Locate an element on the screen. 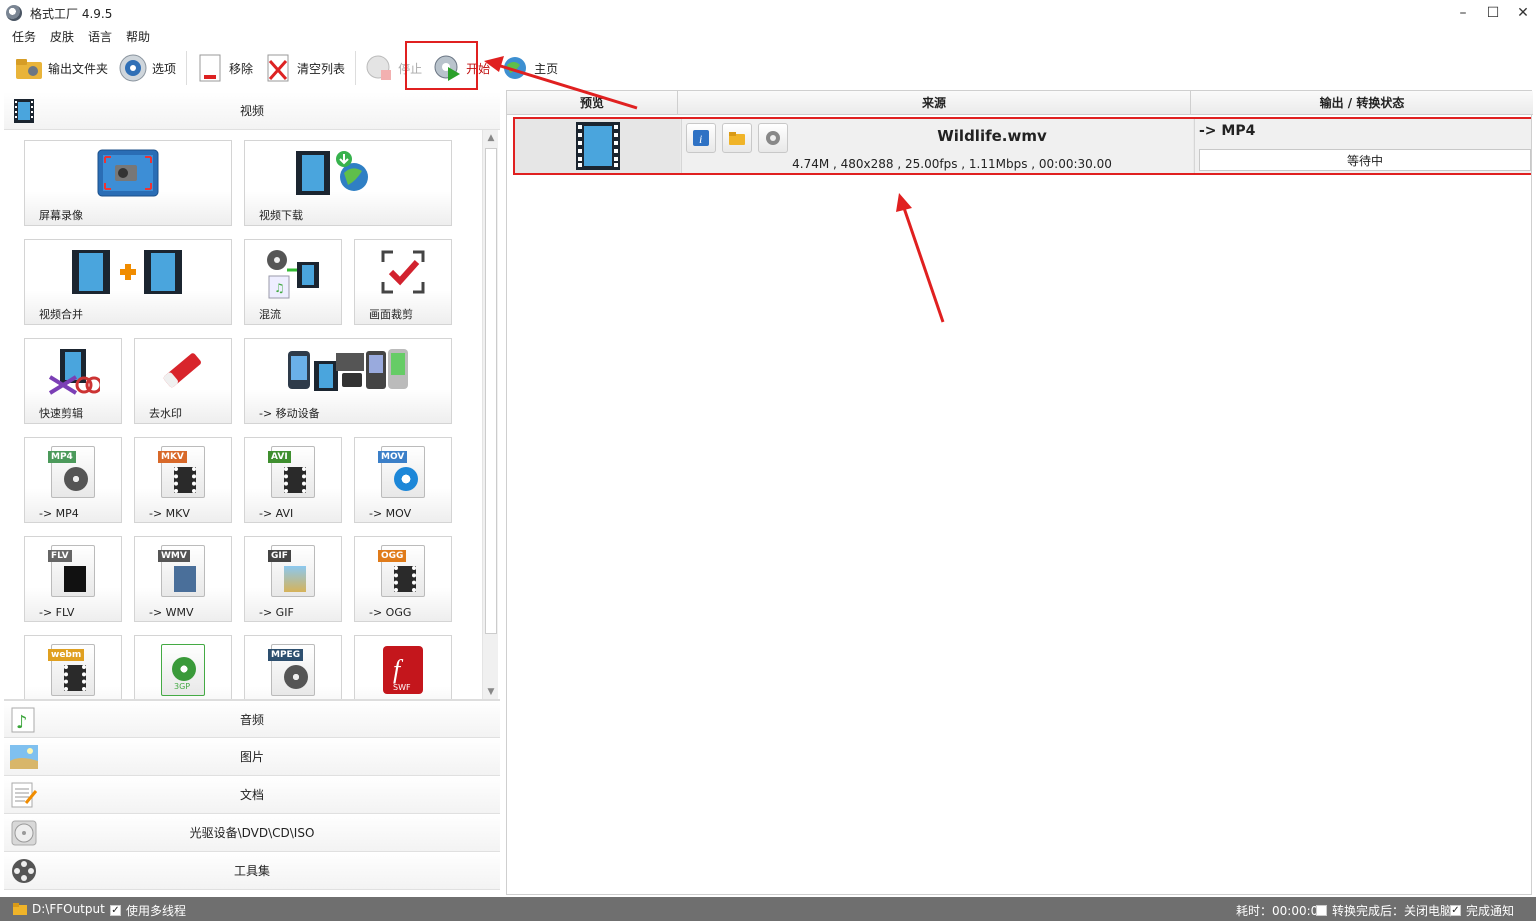 The height and width of the screenshot is (921, 1536). svg-text: i is located at coordinates (700, 139).